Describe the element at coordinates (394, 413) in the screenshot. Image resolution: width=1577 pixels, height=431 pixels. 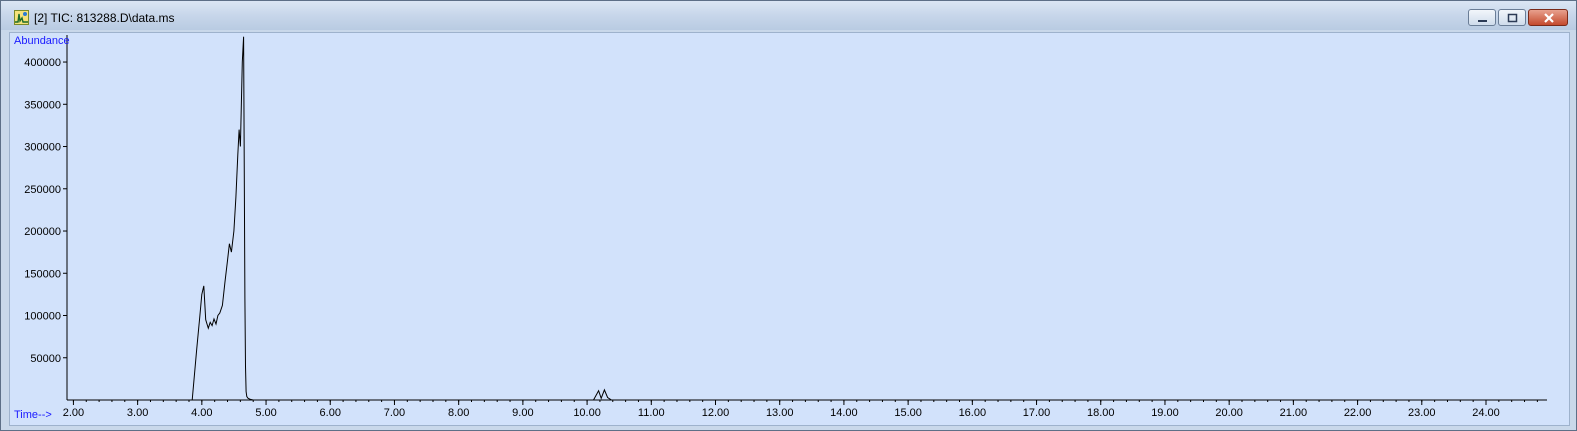
I see `x-tick-label: 7.00` at that location.